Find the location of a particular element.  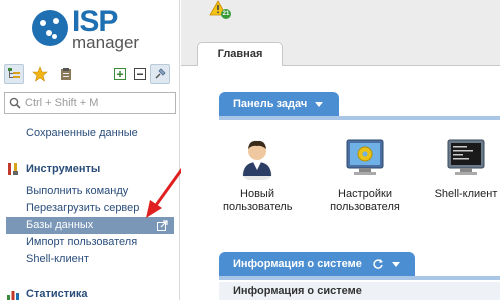

menu-item-databases-label: Базы данных is located at coordinates (60, 225).